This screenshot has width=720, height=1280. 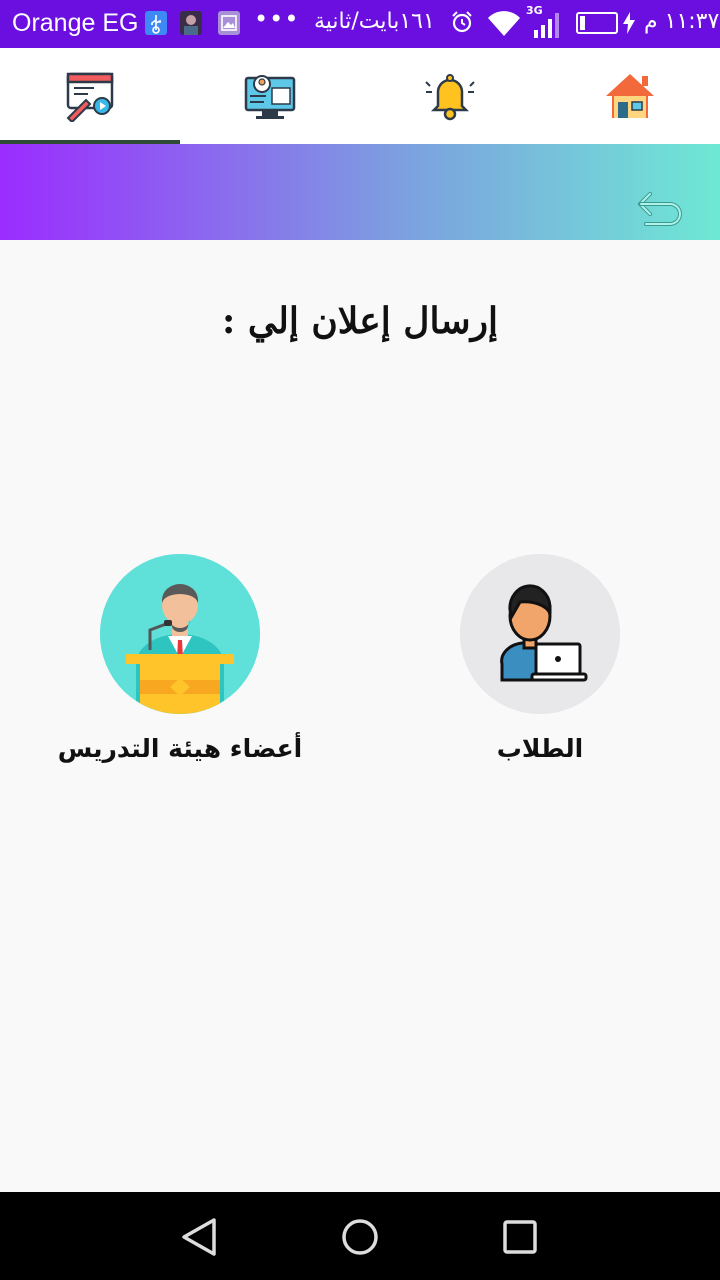 What do you see at coordinates (661, 211) in the screenshot?
I see `back-arrow-icon` at bounding box center [661, 211].